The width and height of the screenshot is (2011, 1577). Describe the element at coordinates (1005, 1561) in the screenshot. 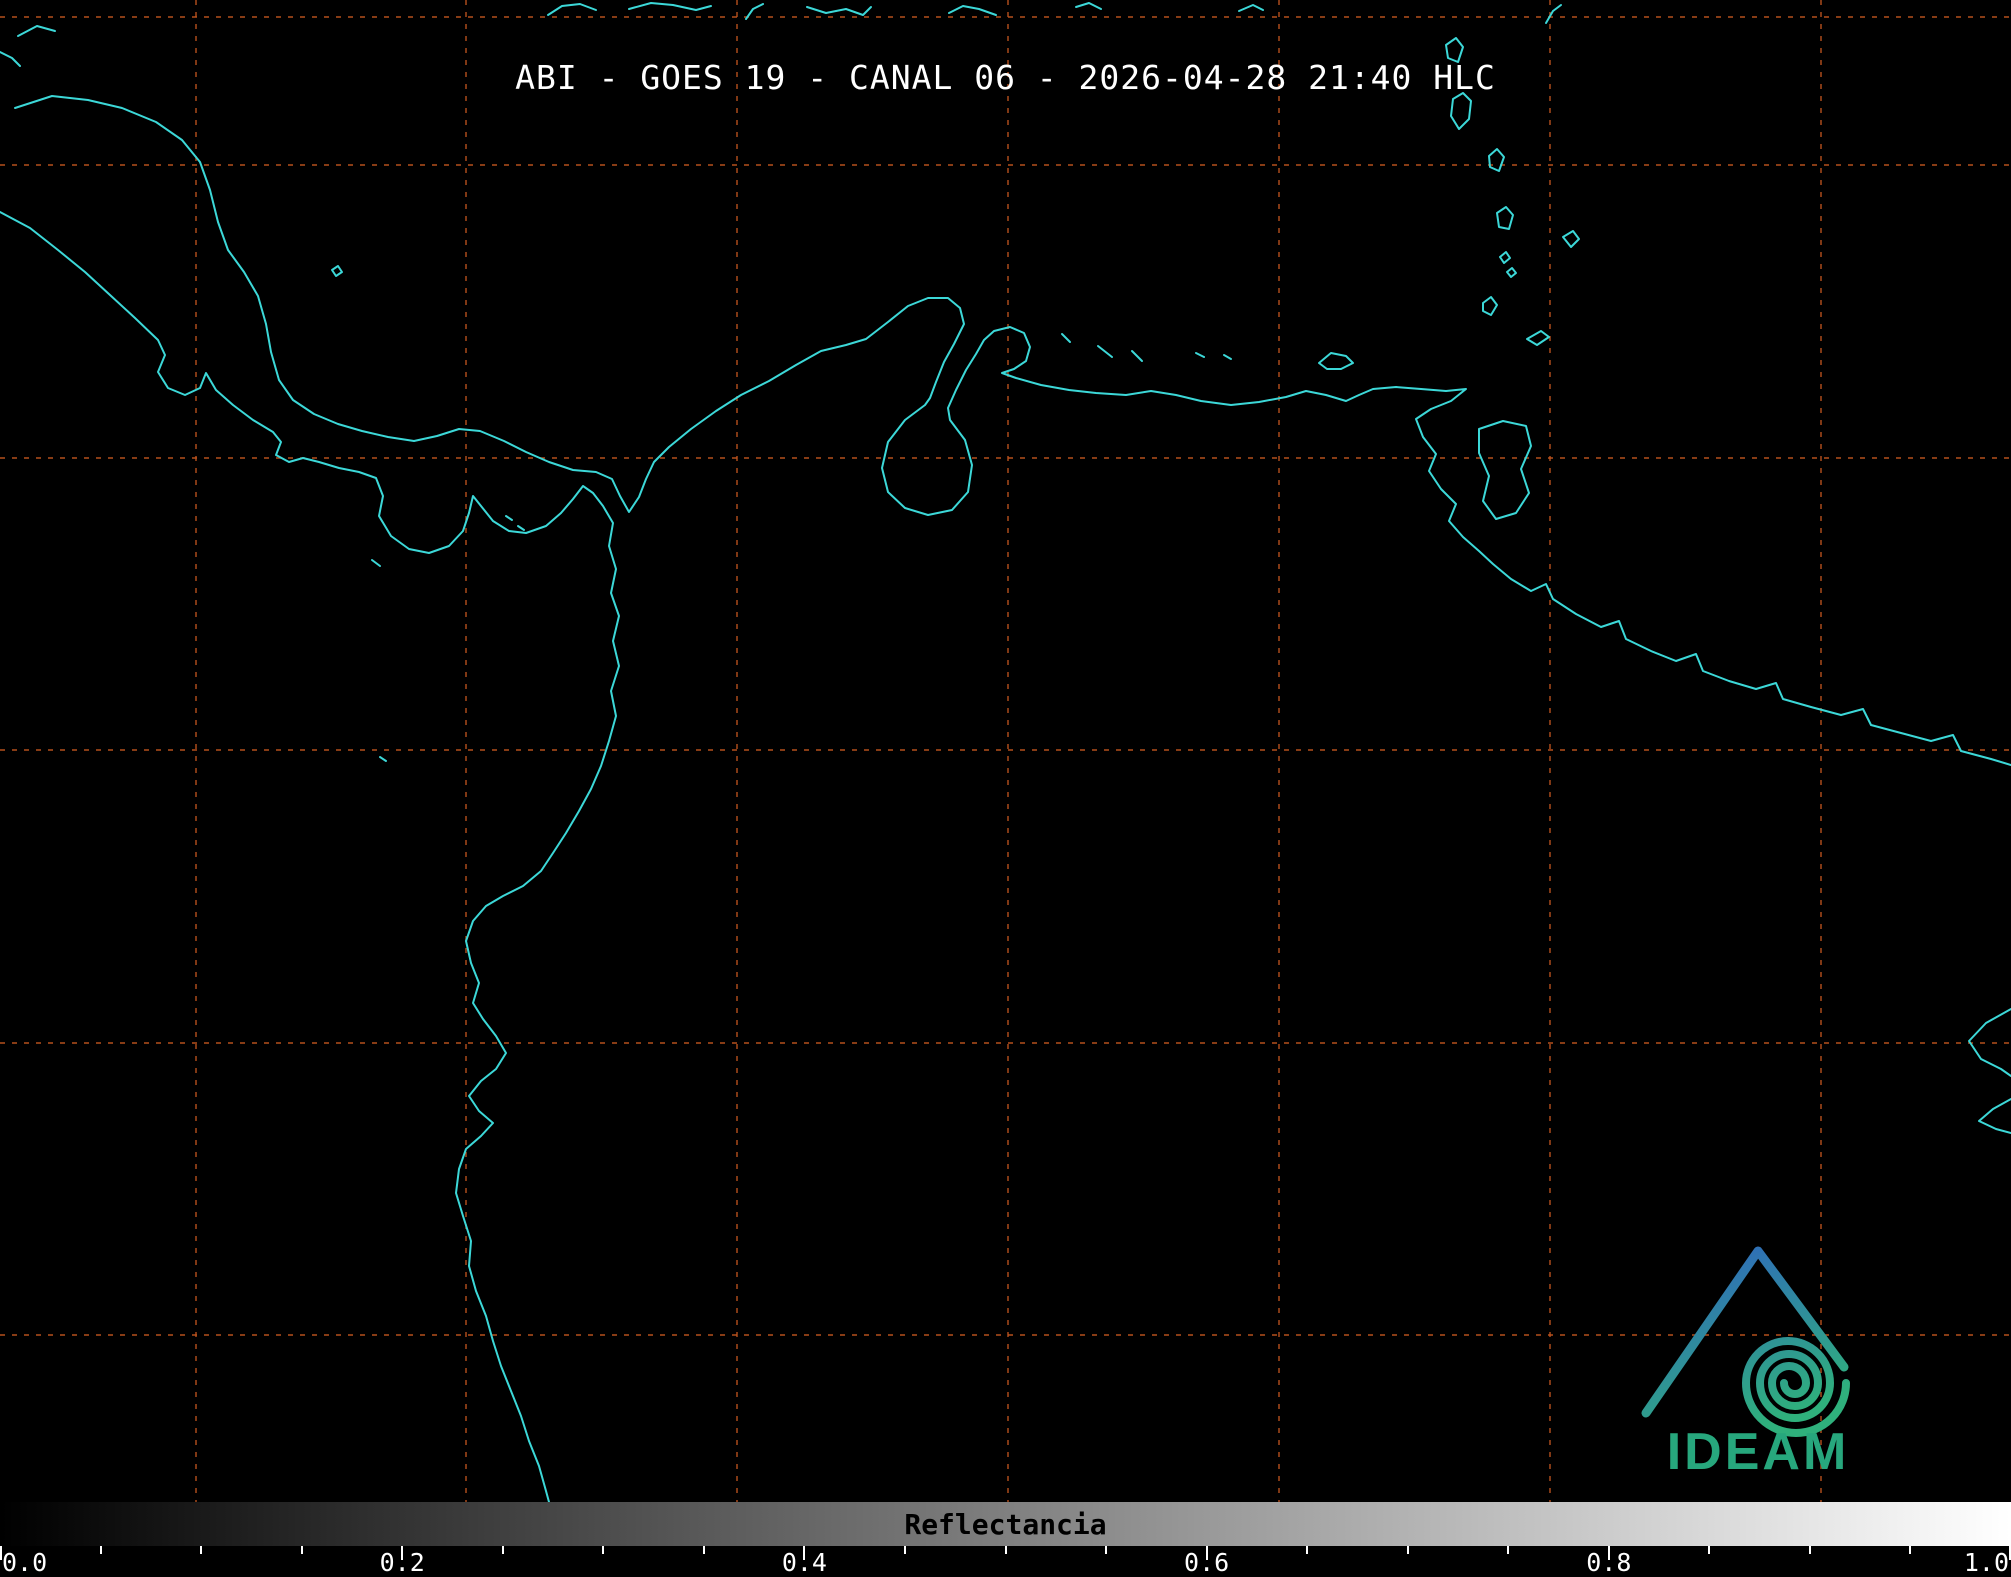

I see `colorbar-axis: 0.0 0.2 0.4 0.6 0.8 1.0` at that location.